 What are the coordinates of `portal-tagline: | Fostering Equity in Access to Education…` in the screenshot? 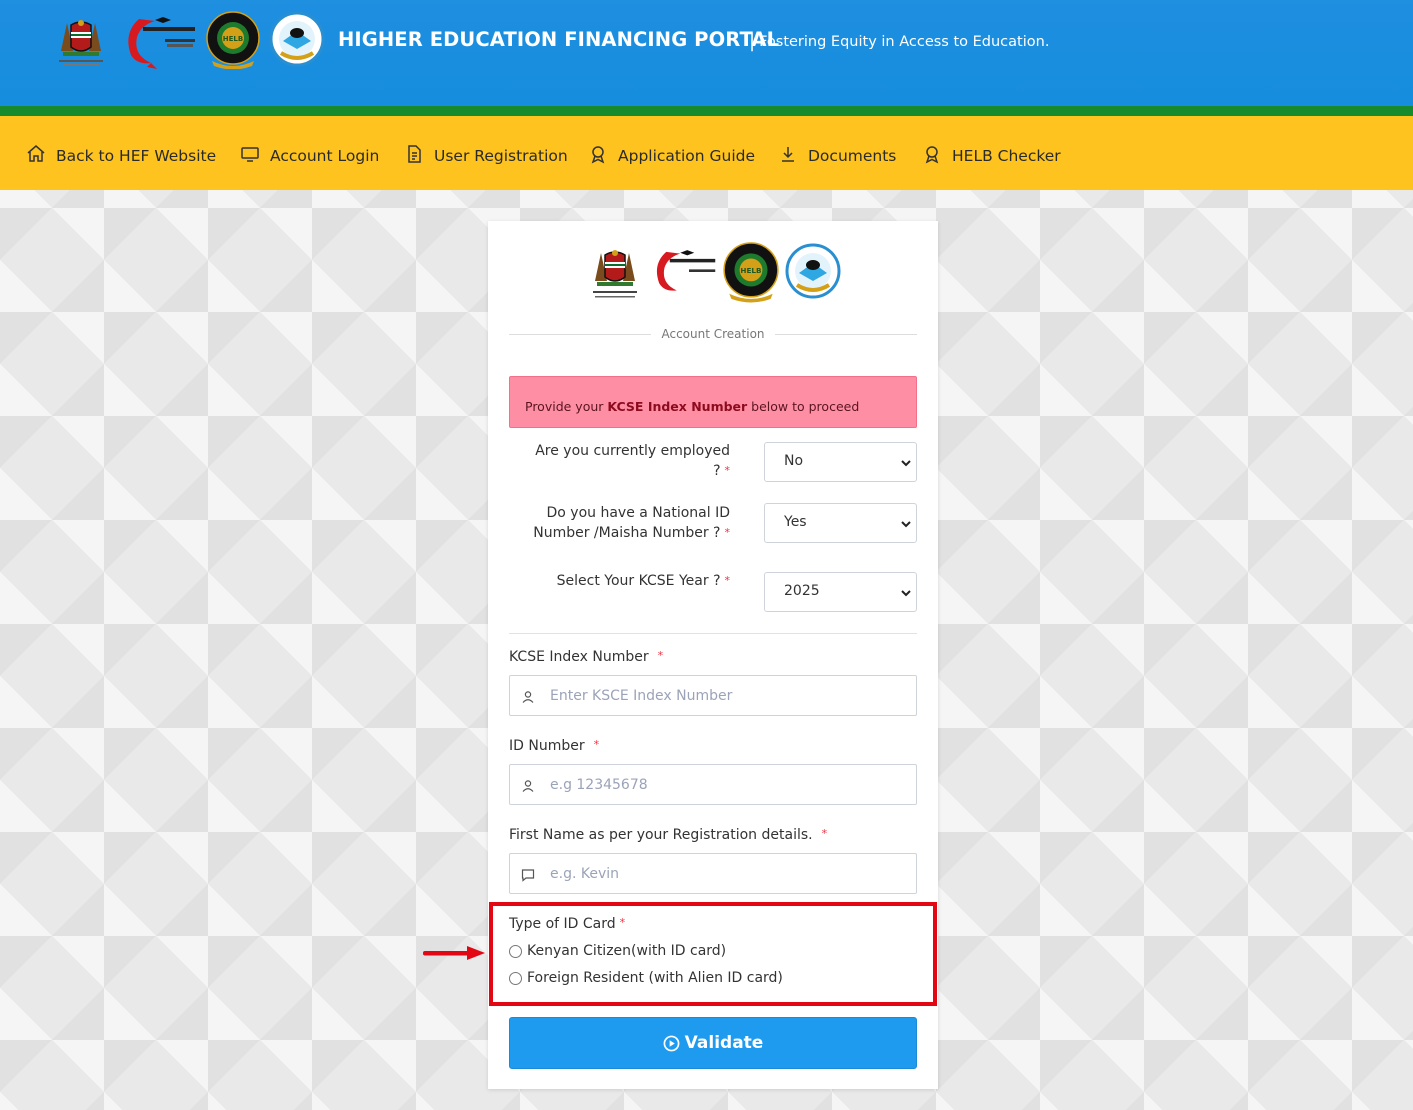 It's located at (899, 41).